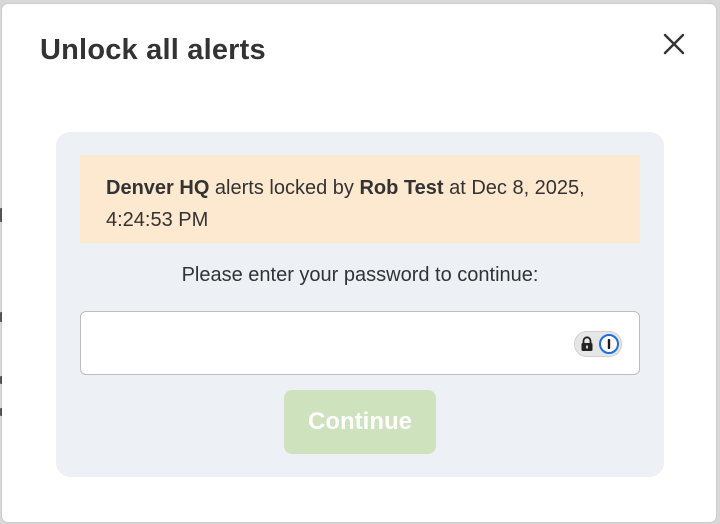 The width and height of the screenshot is (720, 524). What do you see at coordinates (158, 188) in the screenshot?
I see `notice-location: Denver HQ` at bounding box center [158, 188].